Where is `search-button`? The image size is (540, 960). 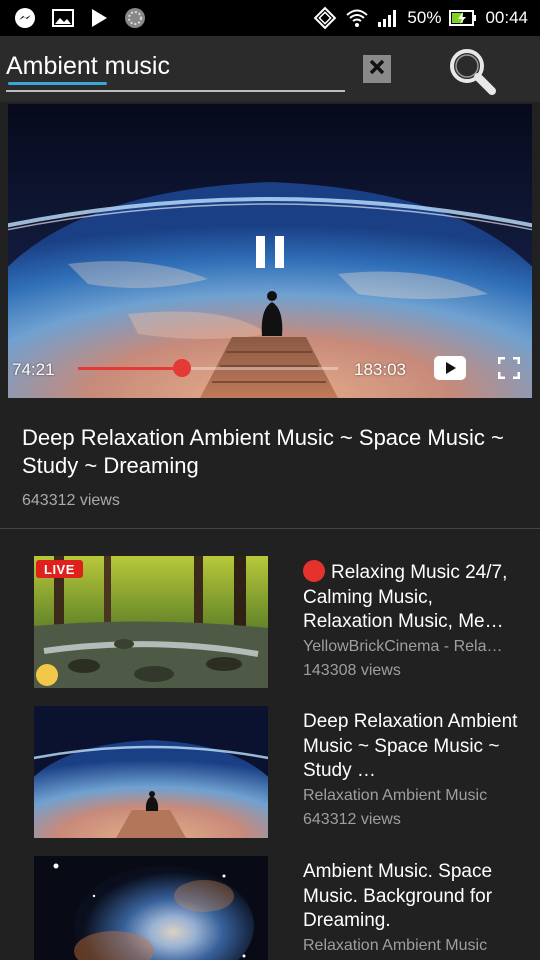
search-button is located at coordinates (472, 71).